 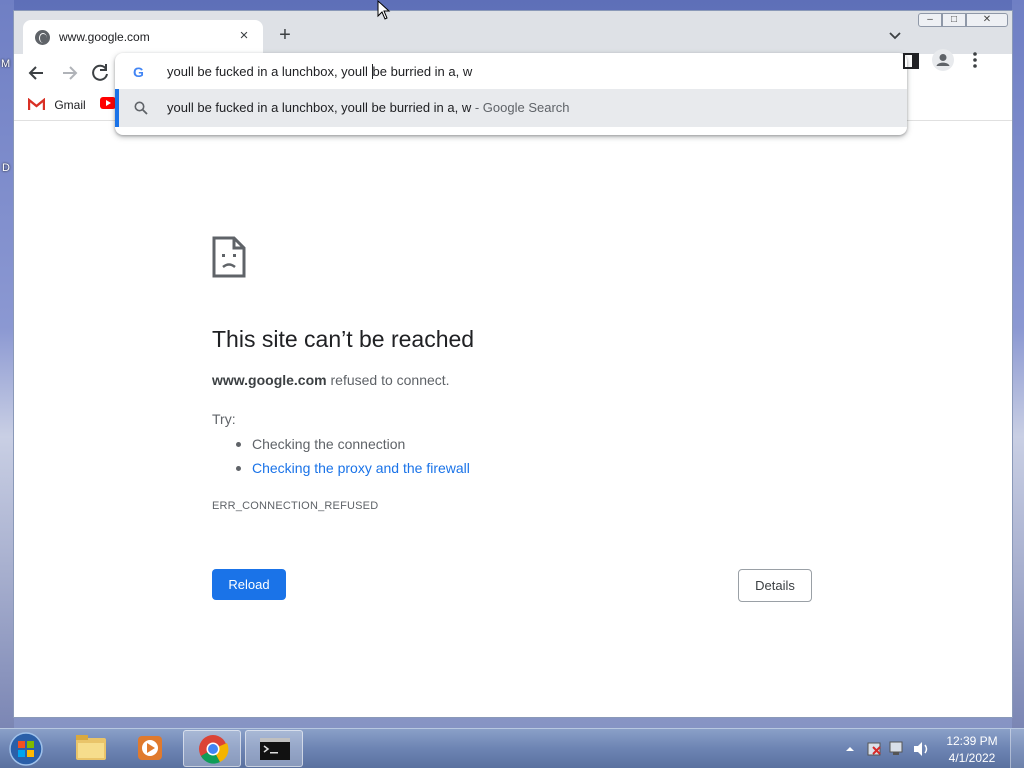 I want to click on error-title: This site can’t be reached, so click(x=343, y=339).